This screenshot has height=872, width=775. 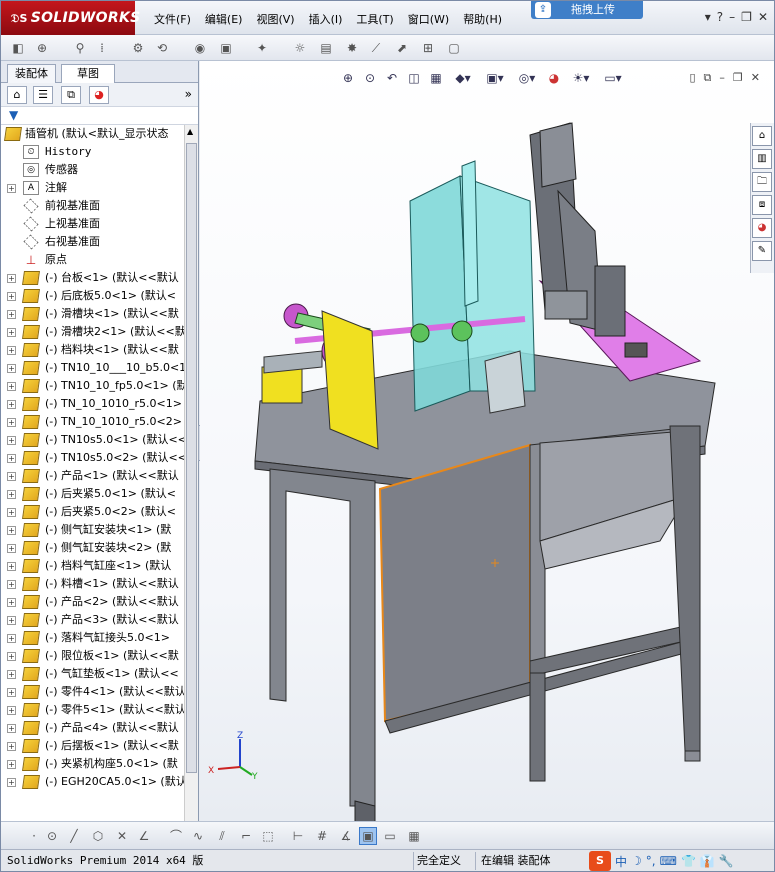 I want to click on exploded-view-icon: ✸, so click(x=352, y=48).